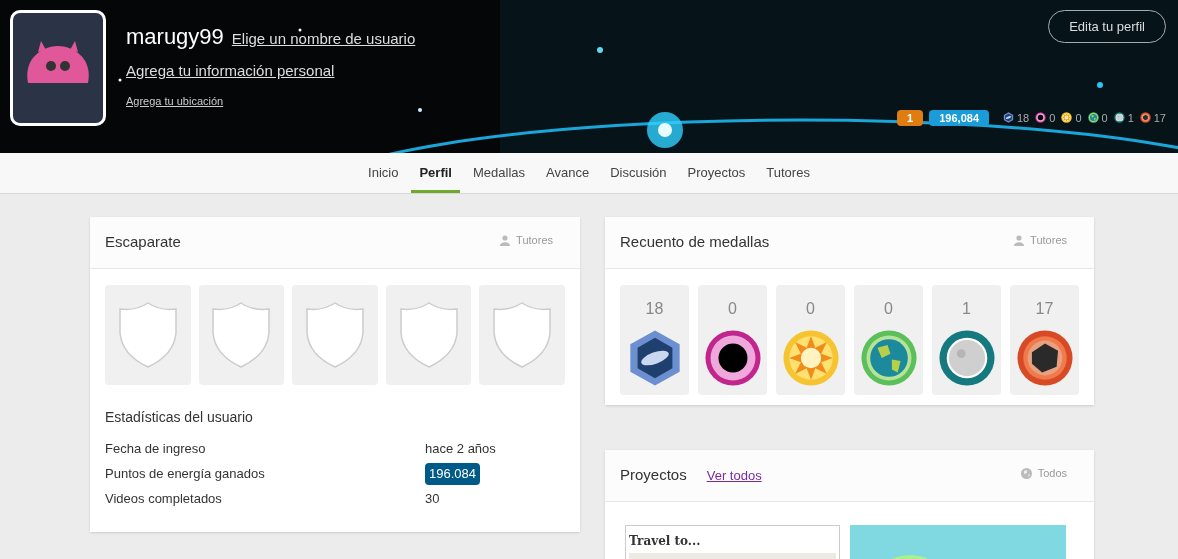 This screenshot has width=1178, height=559. What do you see at coordinates (1008, 118) in the screenshot?
I see `galaxy-medal-icon` at bounding box center [1008, 118].